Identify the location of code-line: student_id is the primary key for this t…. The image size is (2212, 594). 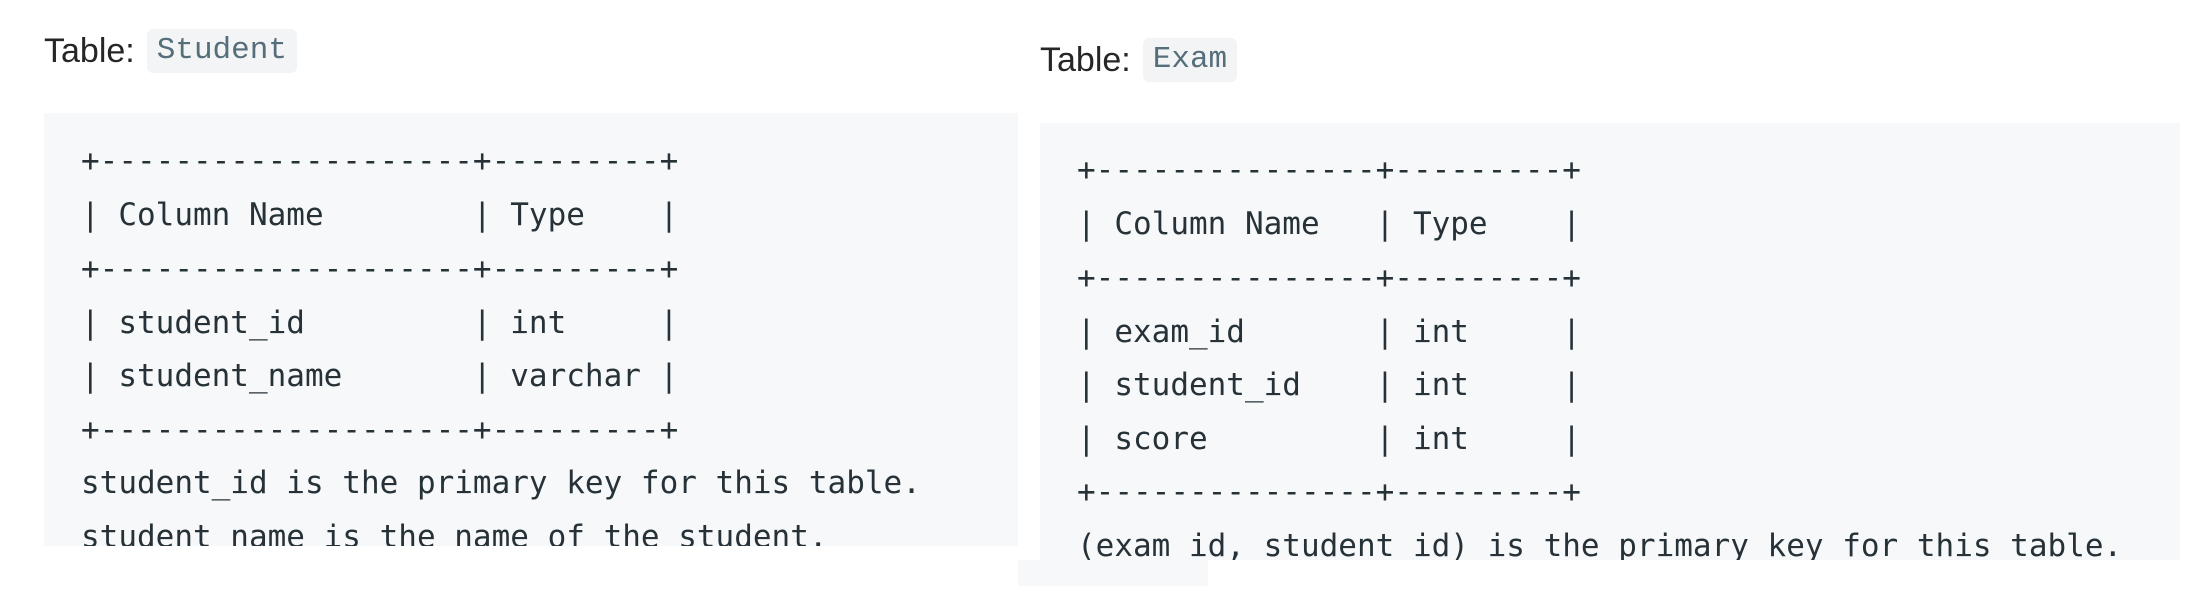
(501, 483).